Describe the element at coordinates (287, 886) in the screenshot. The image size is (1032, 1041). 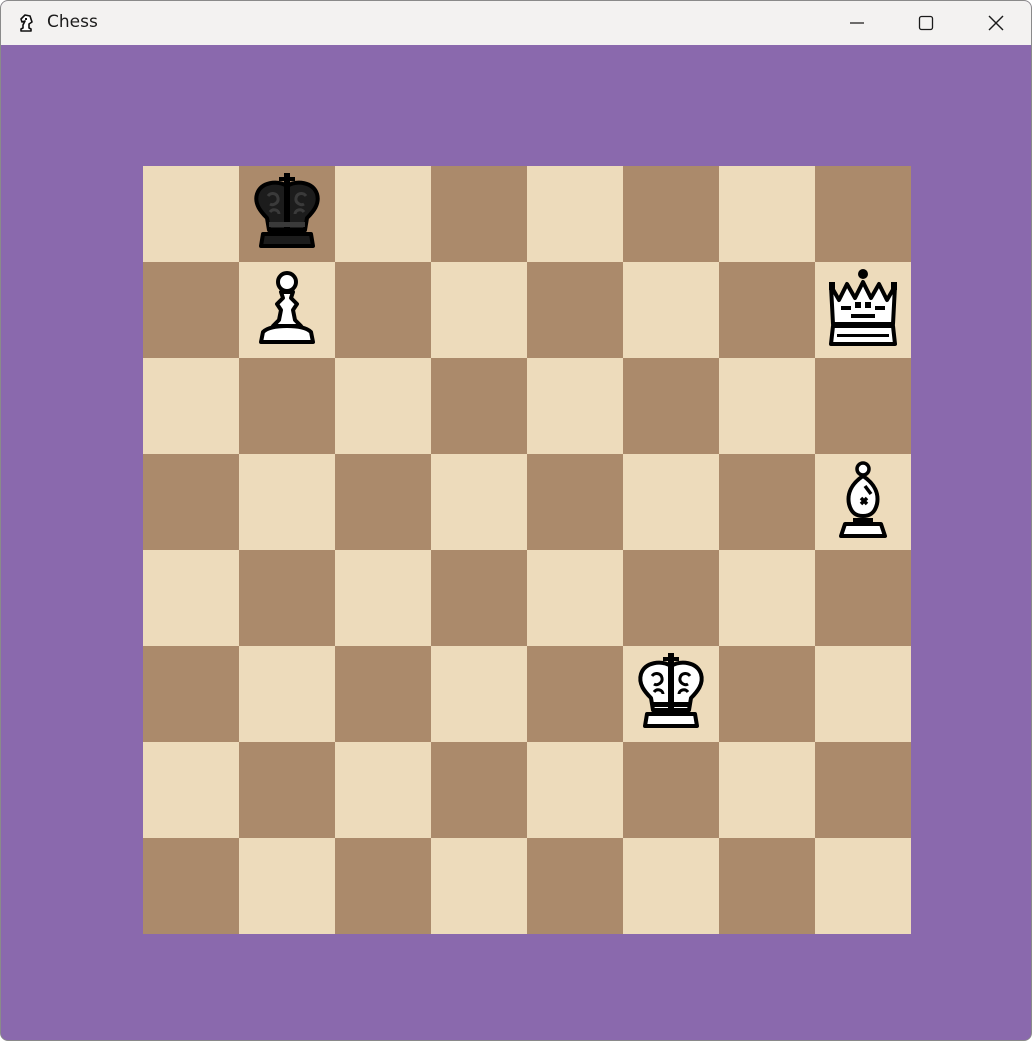
I see `square-b1` at that location.